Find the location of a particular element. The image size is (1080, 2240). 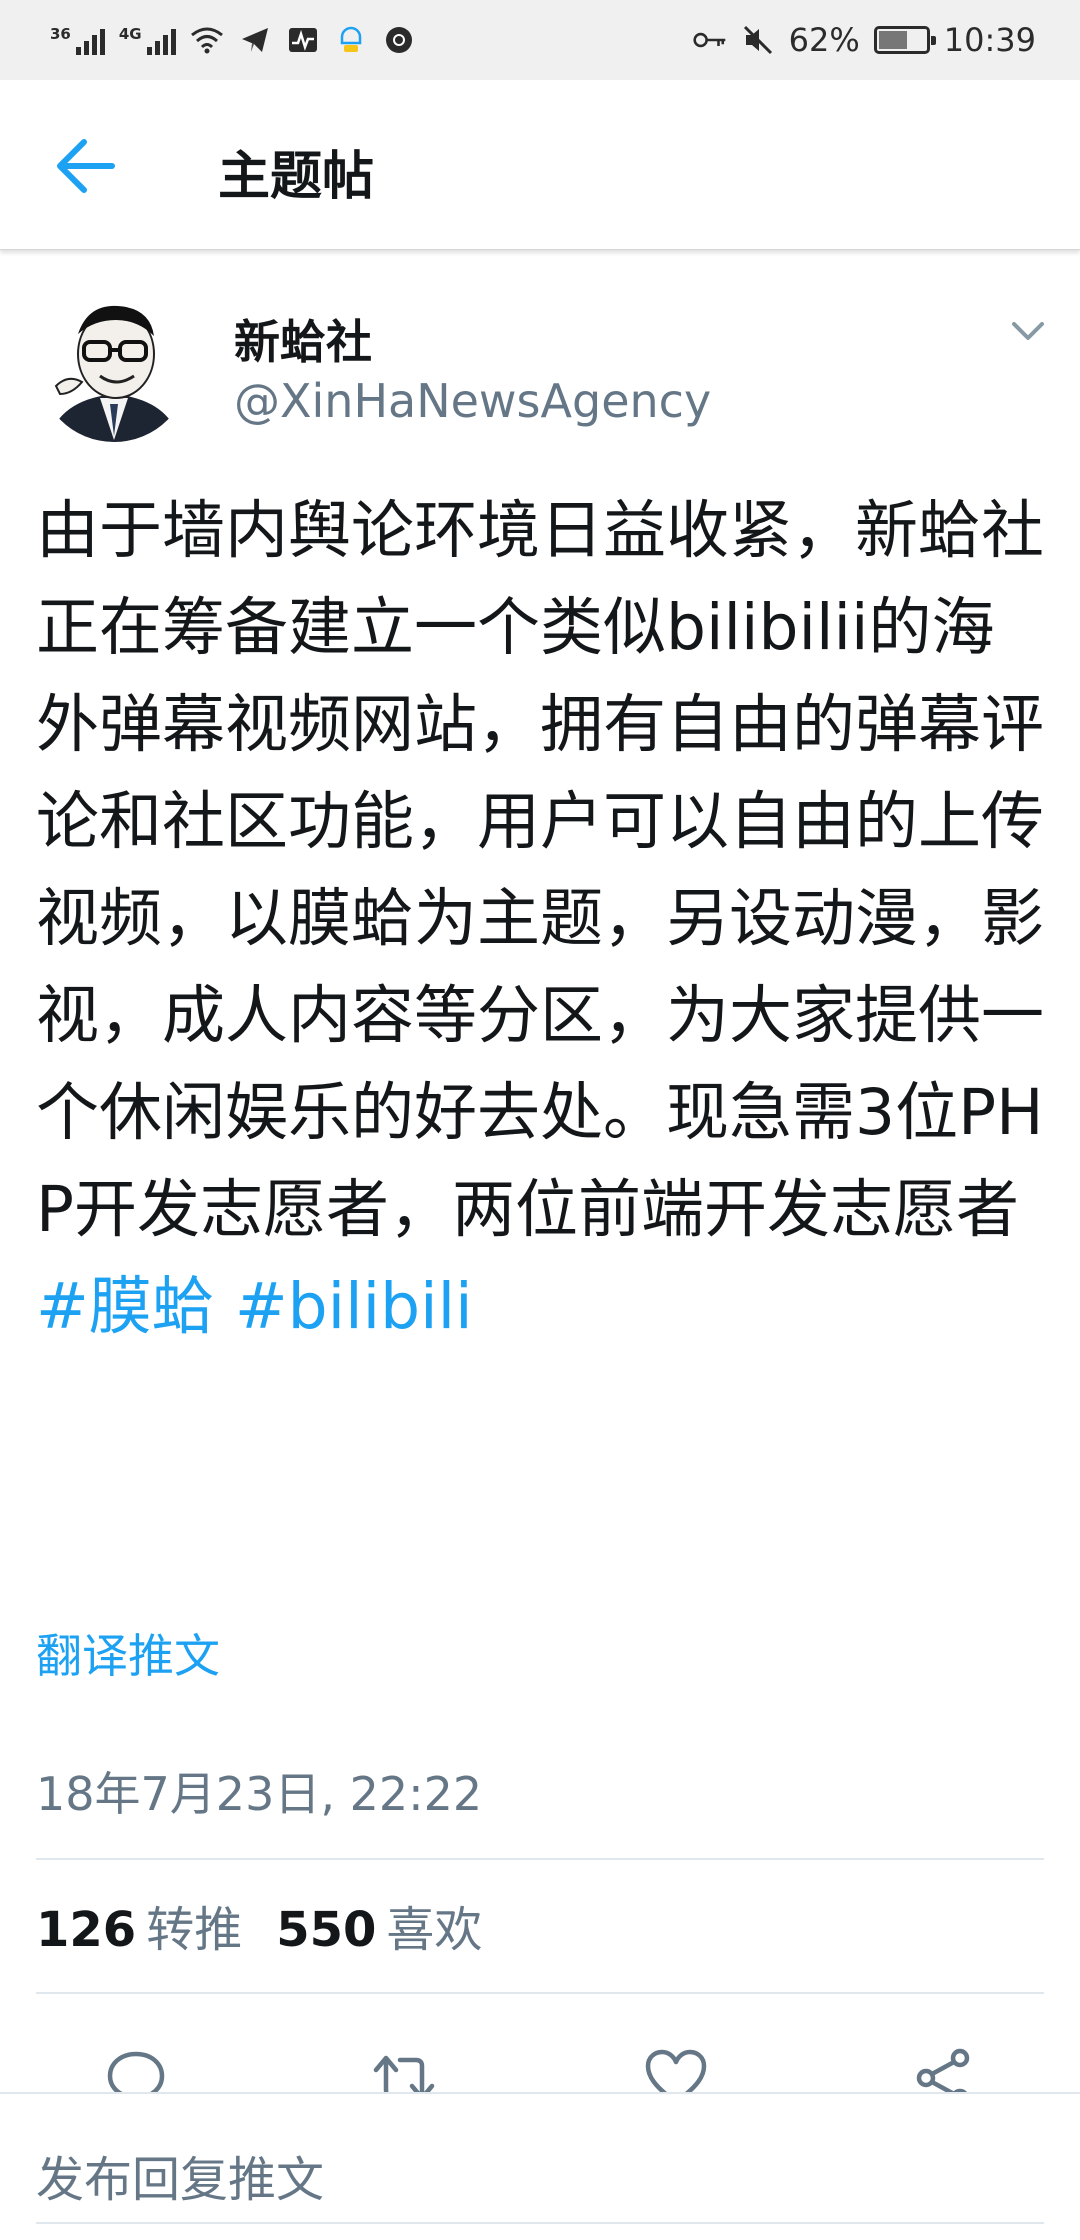

reply-bar: 发布回复推文 is located at coordinates (540, 2166).